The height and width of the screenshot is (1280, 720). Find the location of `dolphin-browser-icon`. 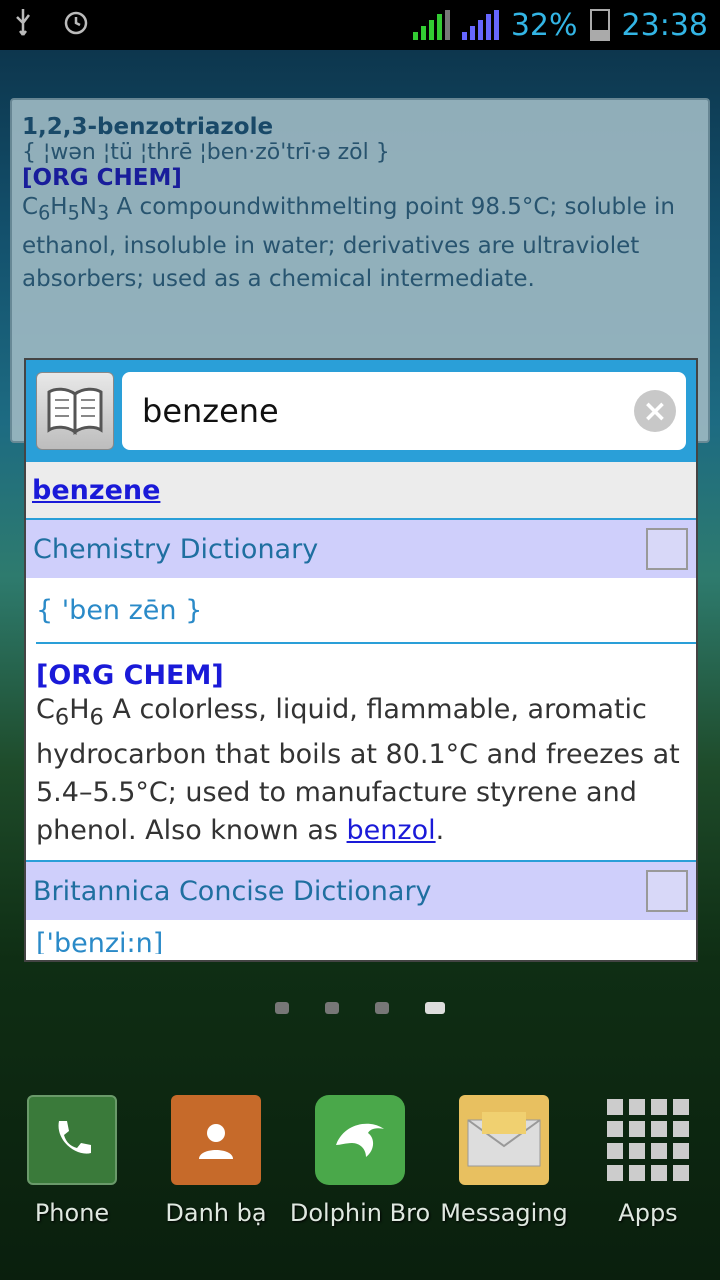

dolphin-browser-icon is located at coordinates (360, 1140).